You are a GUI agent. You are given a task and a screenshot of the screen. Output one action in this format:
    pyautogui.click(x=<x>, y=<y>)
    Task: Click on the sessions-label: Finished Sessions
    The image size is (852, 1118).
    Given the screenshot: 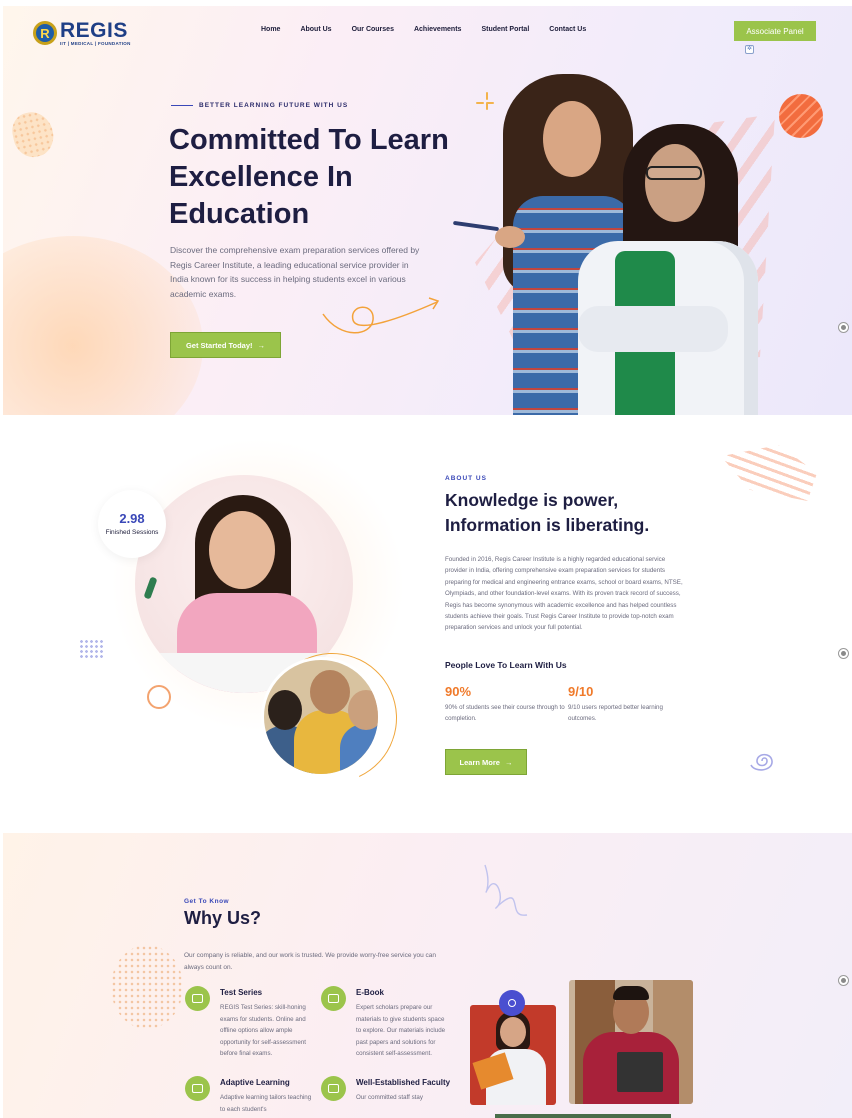 What is the action you would take?
    pyautogui.click(x=132, y=532)
    